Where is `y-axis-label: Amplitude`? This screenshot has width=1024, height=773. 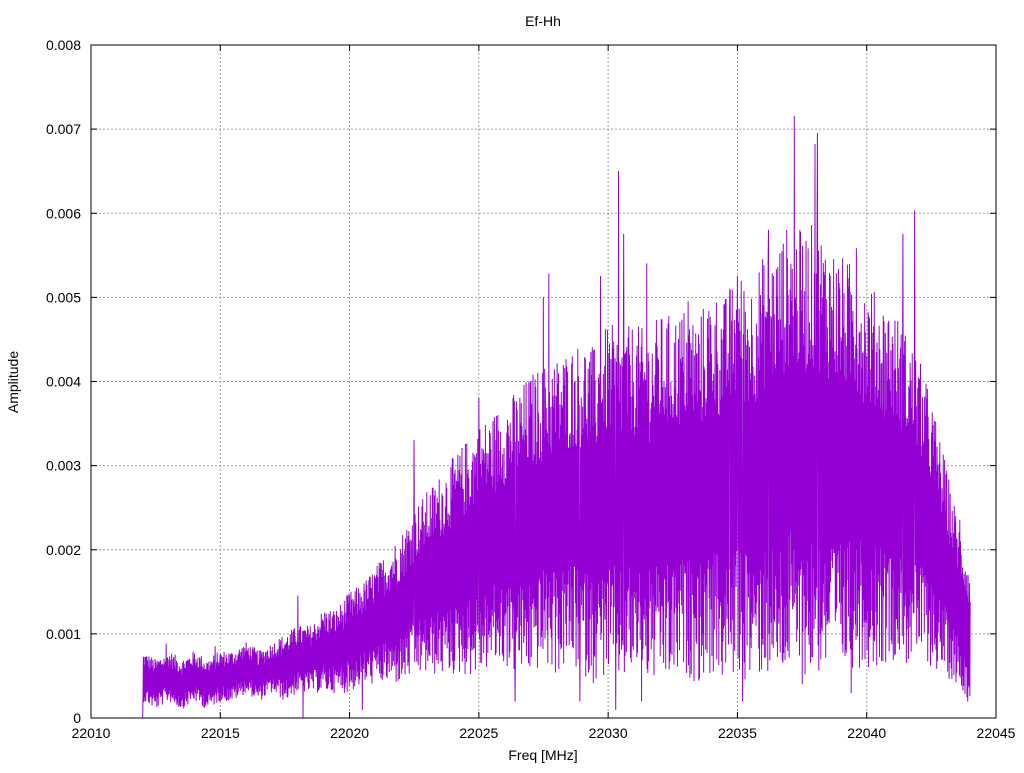
y-axis-label: Amplitude is located at coordinates (13, 382).